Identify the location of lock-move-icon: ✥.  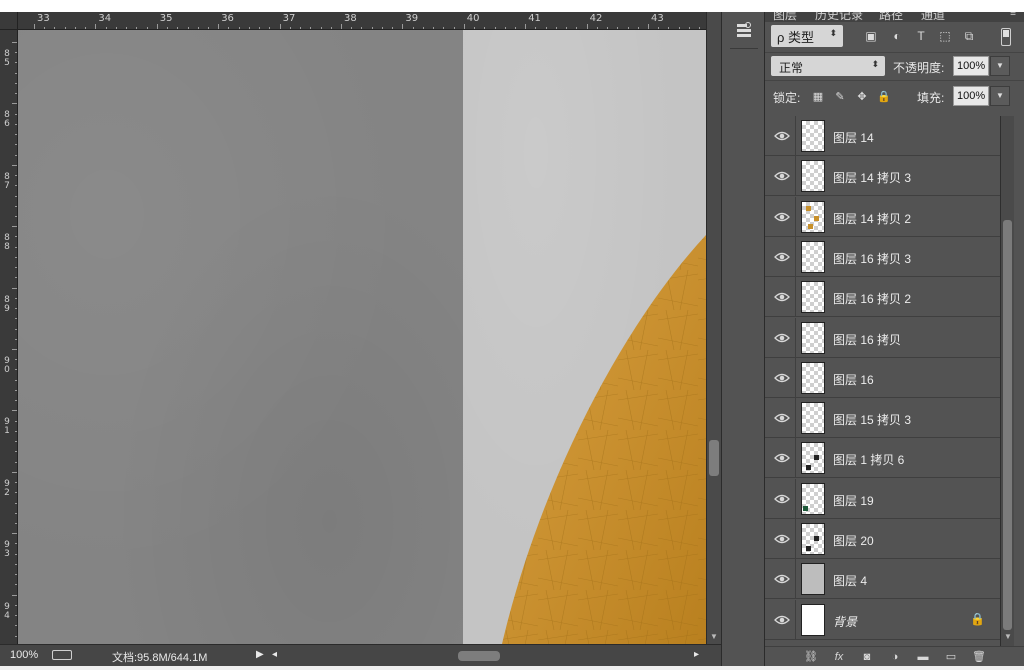
(862, 97).